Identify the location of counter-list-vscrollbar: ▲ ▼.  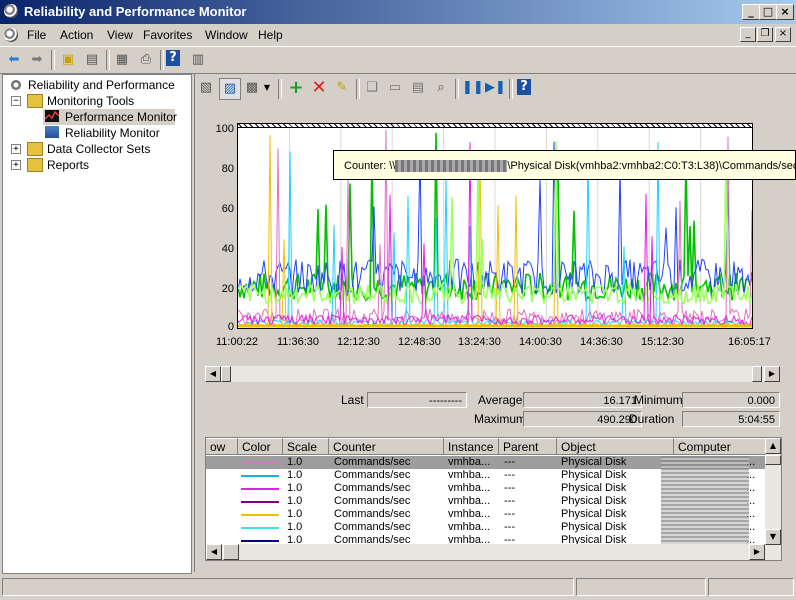
(773, 499).